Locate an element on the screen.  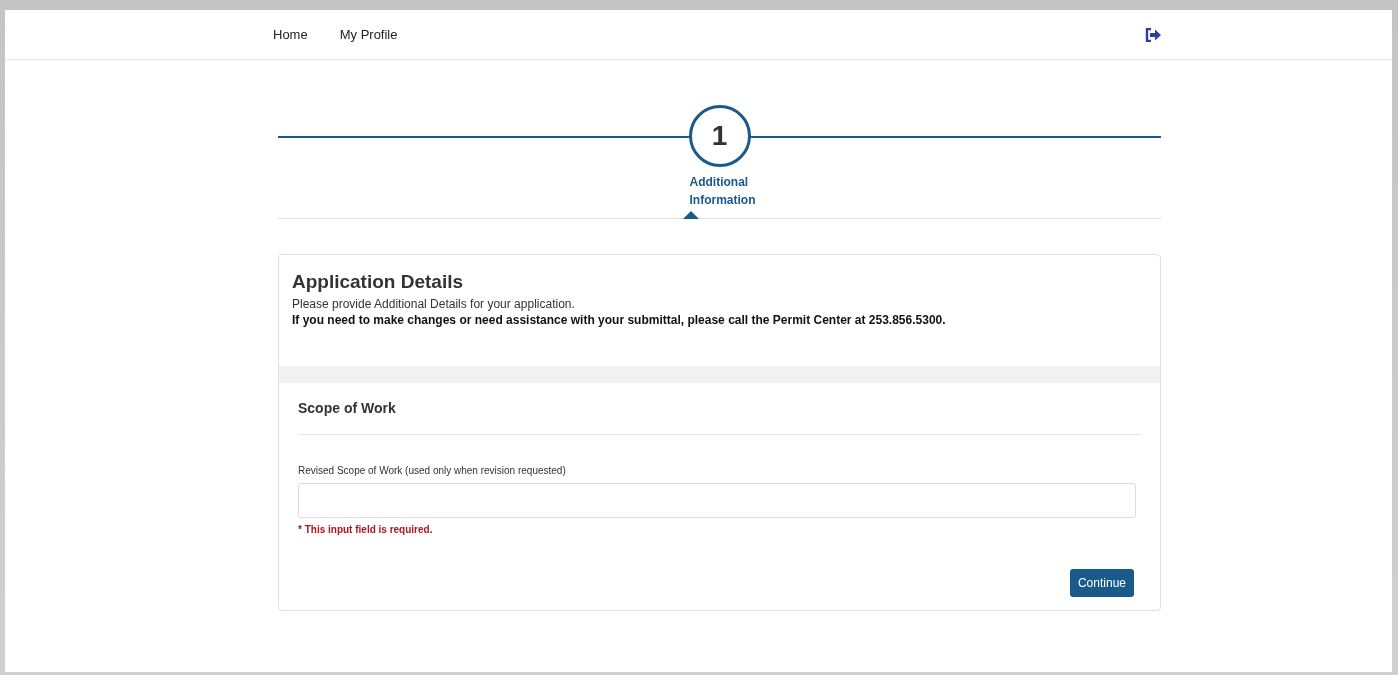
step-number: 1 is located at coordinates (719, 136).